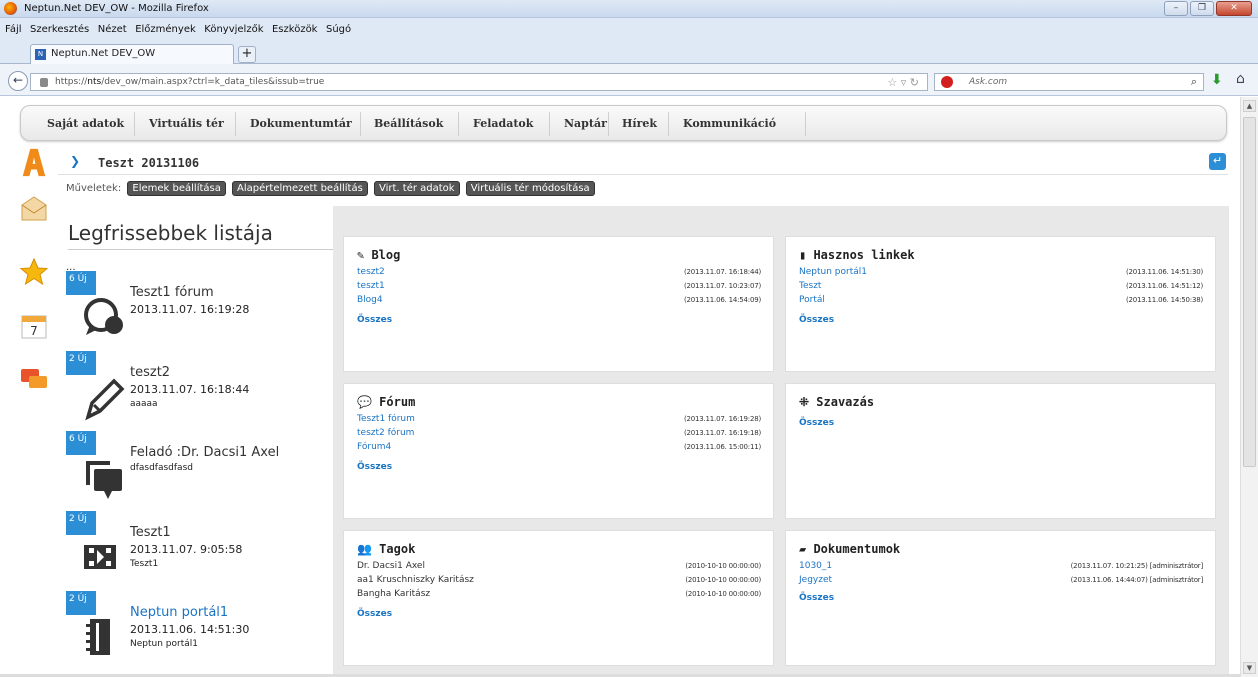  What do you see at coordinates (812, 300) in the screenshot?
I see `useful-link: Portál` at bounding box center [812, 300].